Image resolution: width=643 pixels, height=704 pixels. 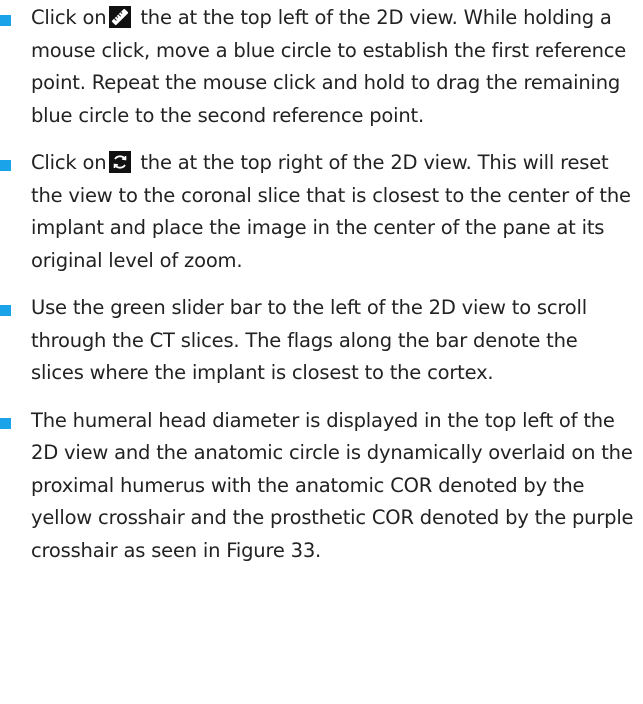 What do you see at coordinates (120, 17) in the screenshot?
I see `ruler-icon` at bounding box center [120, 17].